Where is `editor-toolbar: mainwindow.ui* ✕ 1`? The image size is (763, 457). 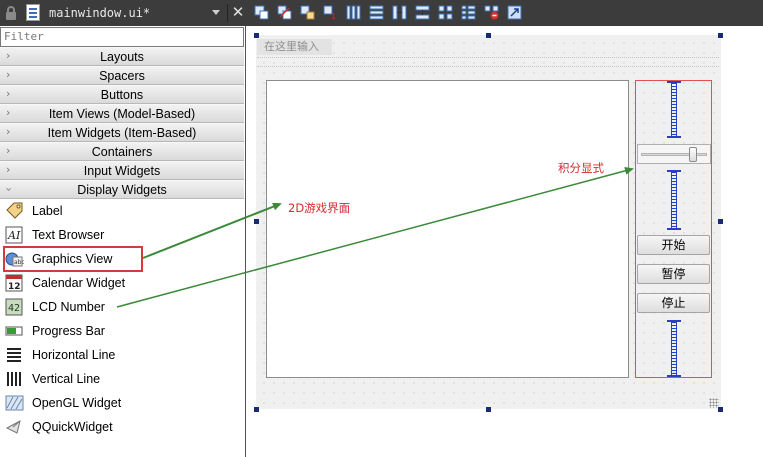 editor-toolbar: mainwindow.ui* ✕ 1 is located at coordinates (381, 13).